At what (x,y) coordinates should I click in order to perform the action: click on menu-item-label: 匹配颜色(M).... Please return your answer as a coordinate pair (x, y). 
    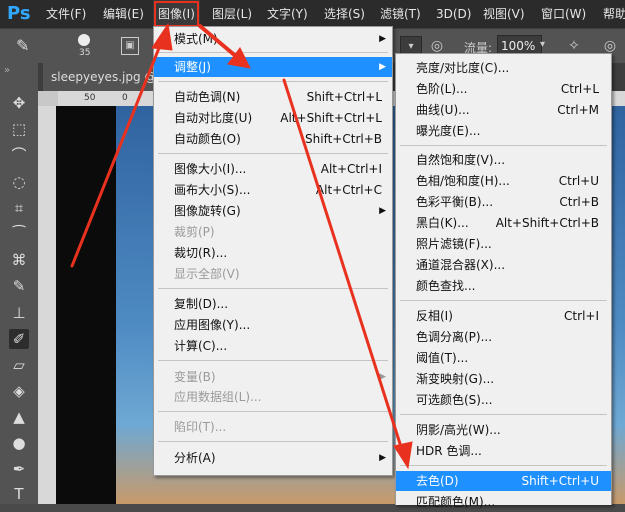
    Looking at the image, I should click on (456, 502).